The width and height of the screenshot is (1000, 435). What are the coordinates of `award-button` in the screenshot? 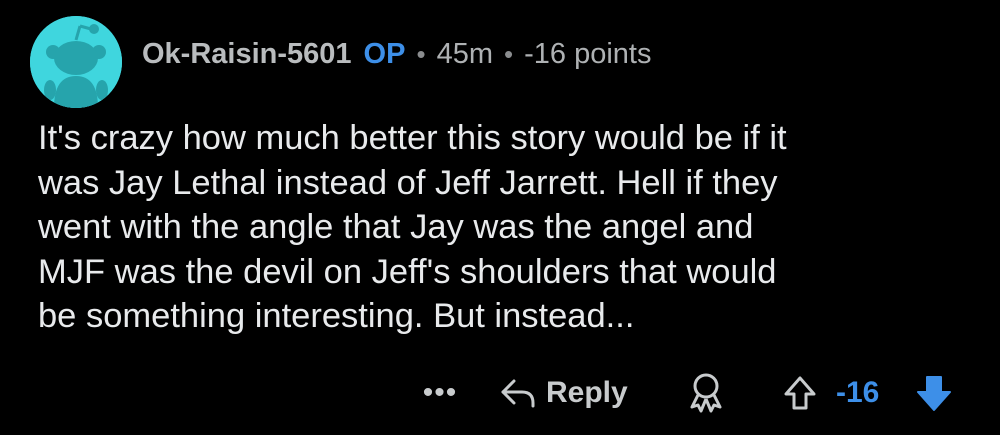 It's located at (706, 393).